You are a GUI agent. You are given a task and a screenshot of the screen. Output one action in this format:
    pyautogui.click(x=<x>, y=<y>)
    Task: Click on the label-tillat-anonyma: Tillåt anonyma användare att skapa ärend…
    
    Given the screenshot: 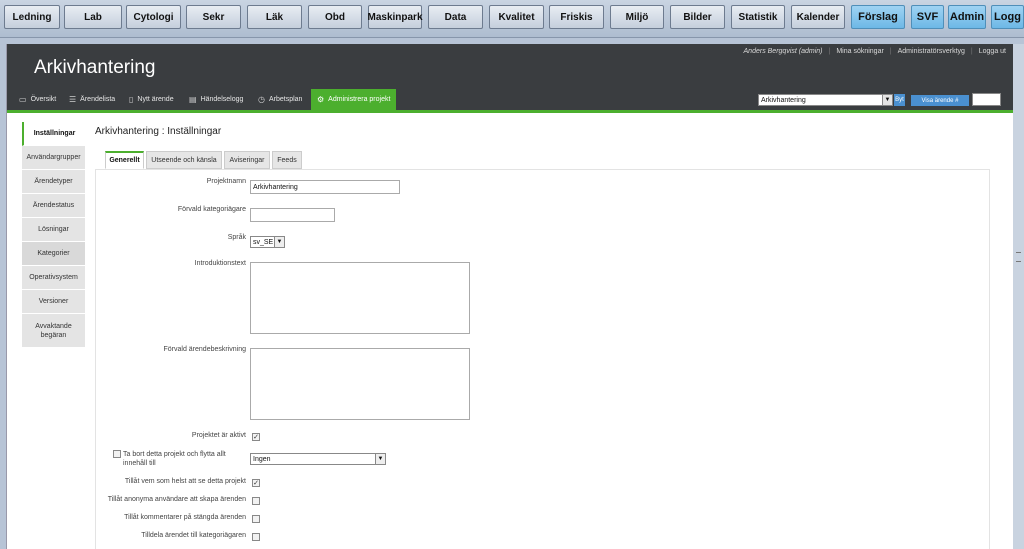 What is the action you would take?
    pyautogui.click(x=176, y=499)
    